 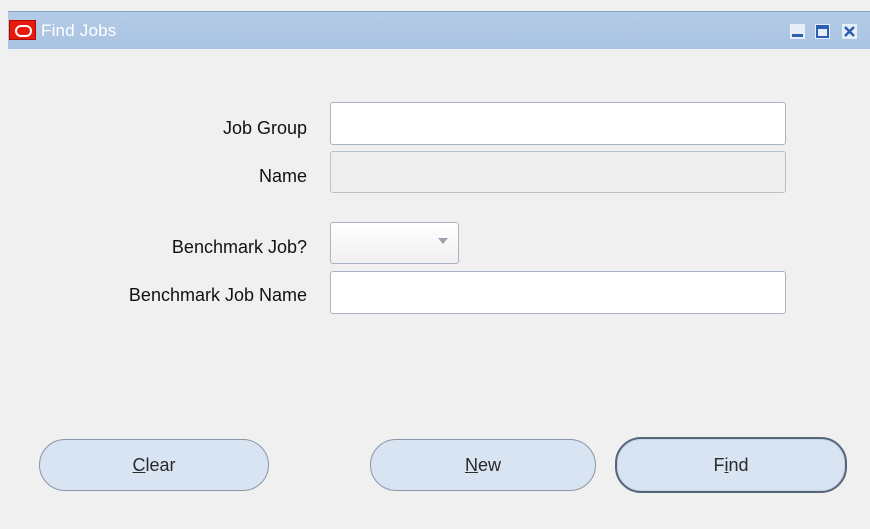 I want to click on new-button: New, so click(x=483, y=465).